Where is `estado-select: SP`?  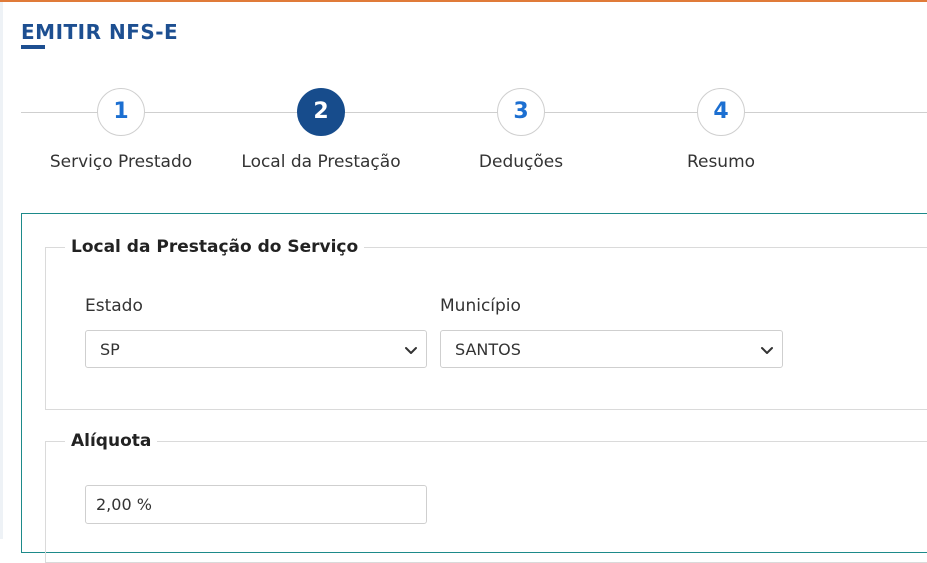 estado-select: SP is located at coordinates (256, 349).